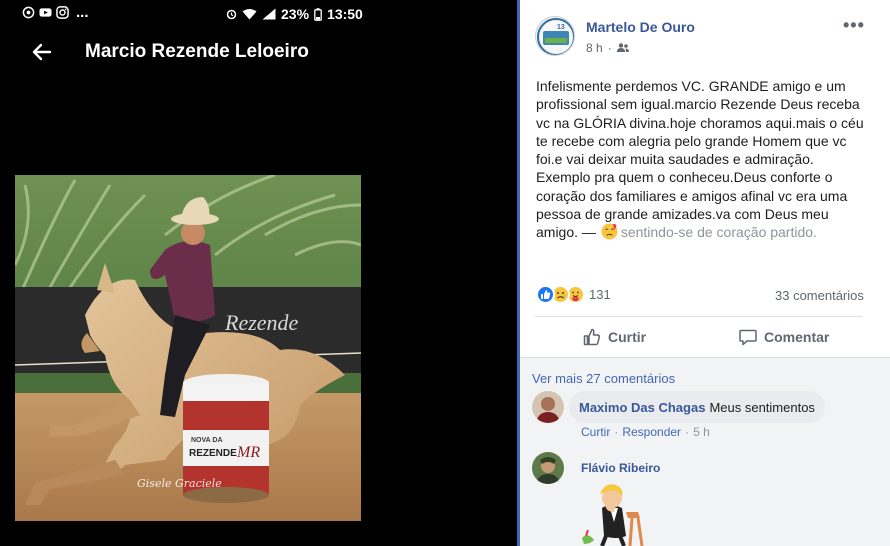  I want to click on comment-text: Meus sentimentos, so click(762, 407).